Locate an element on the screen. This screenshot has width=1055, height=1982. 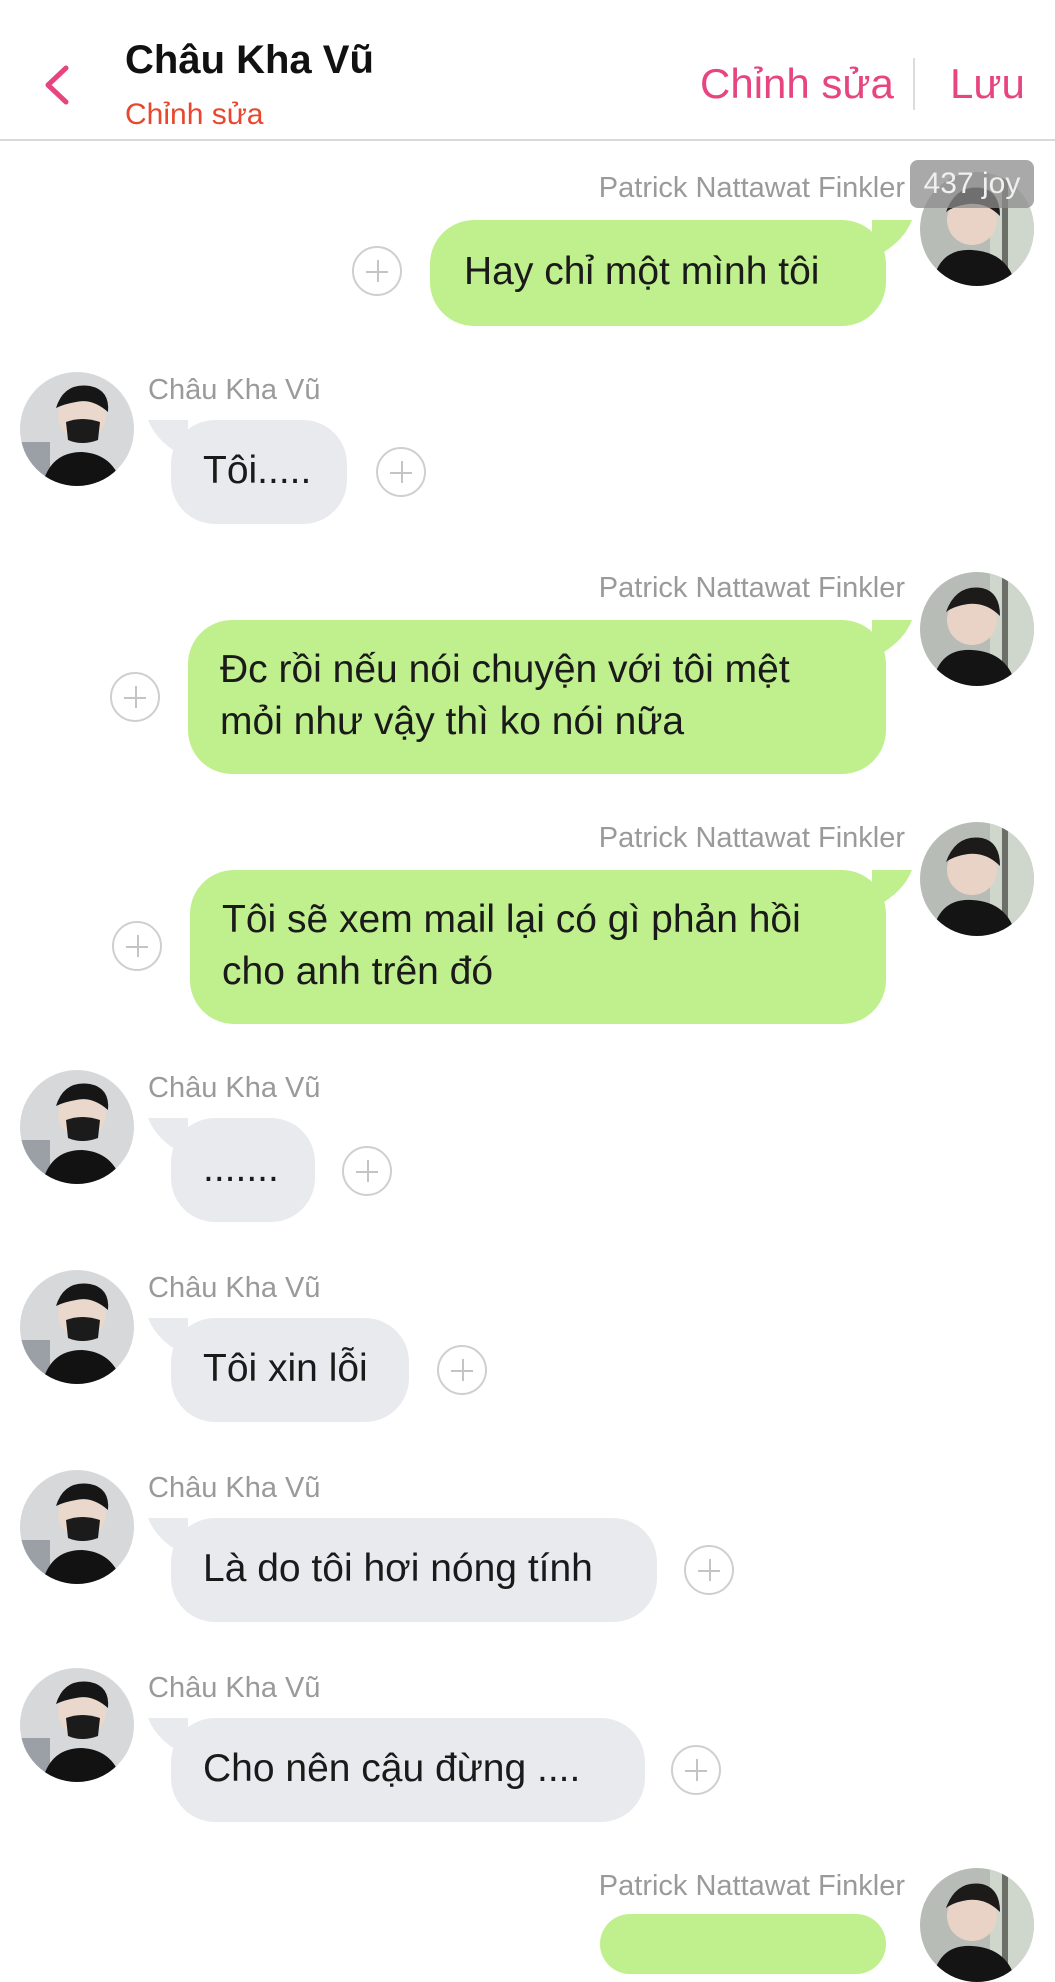
message-bubble: Là do tôi hơi nóng tính is located at coordinates (414, 1570).